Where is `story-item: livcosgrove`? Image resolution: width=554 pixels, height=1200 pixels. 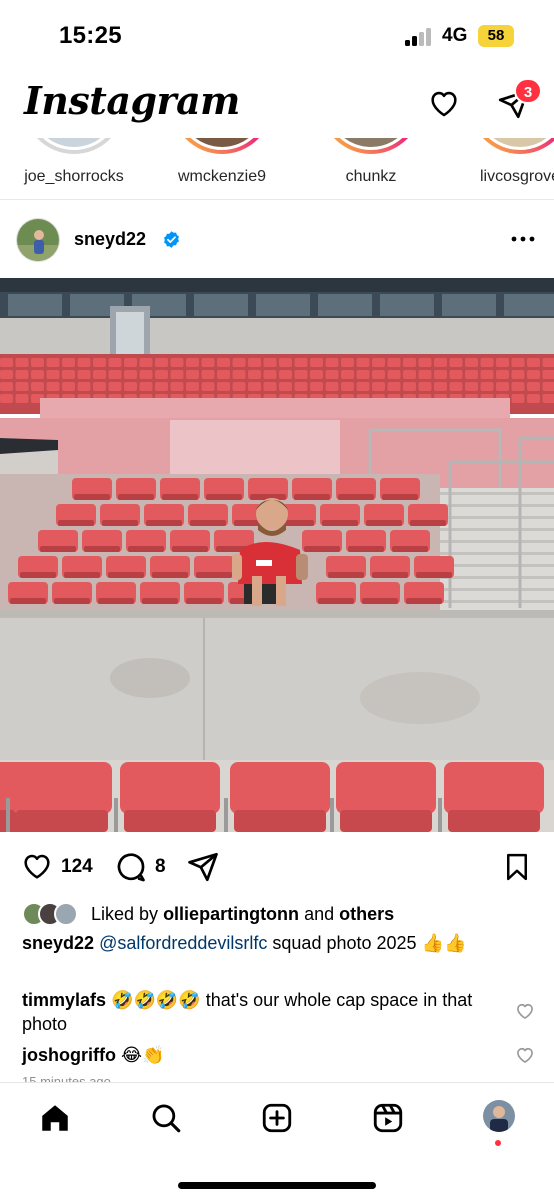
story-item: livcosgrove is located at coordinates (507, 168).